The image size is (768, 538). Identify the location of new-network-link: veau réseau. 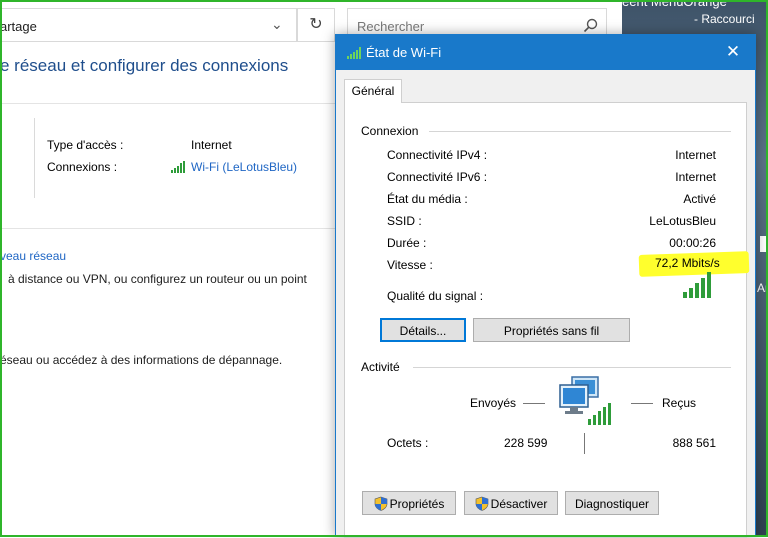
(33, 256).